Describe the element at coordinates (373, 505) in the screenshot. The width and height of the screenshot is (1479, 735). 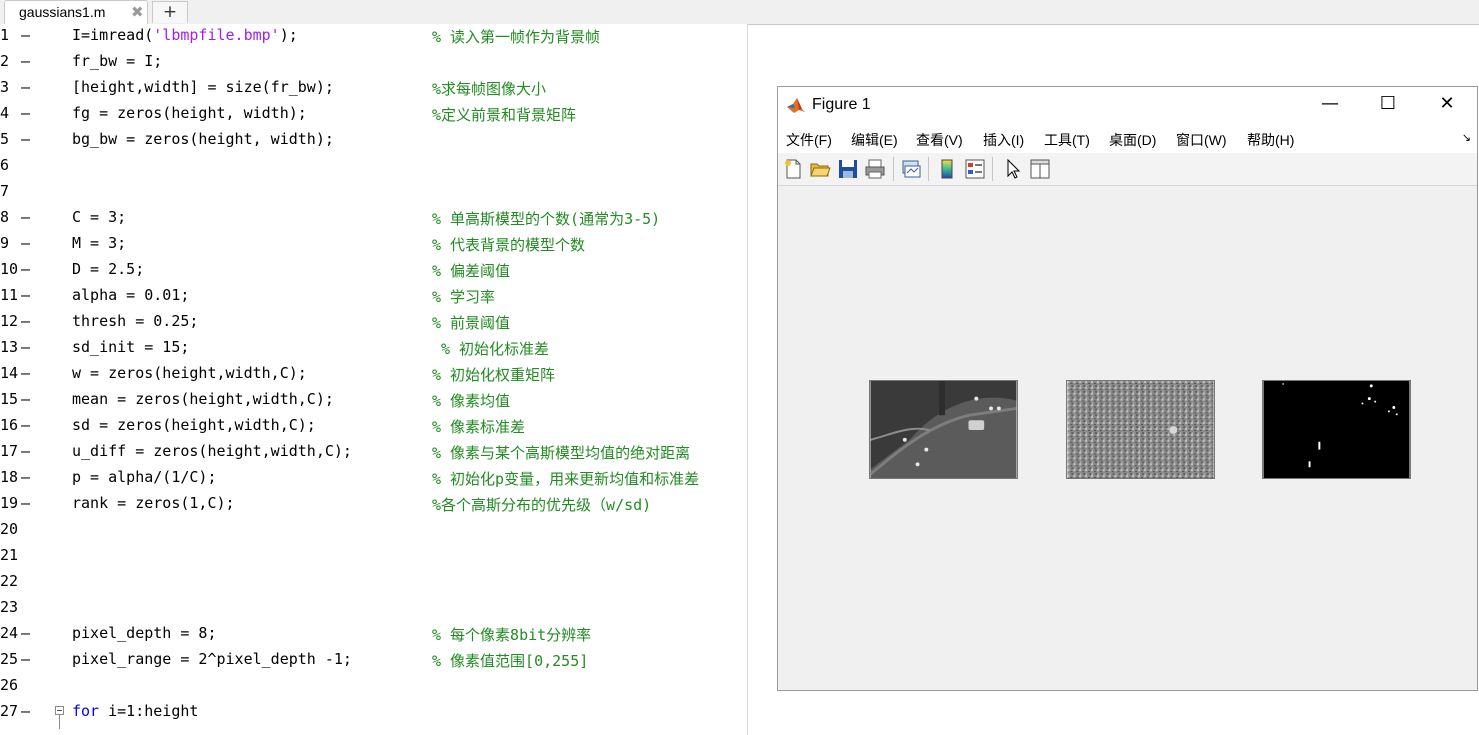
I see `code-line: 19— rank = zeros(1,C); %各个高斯分布的优先级（w/sd)` at that location.